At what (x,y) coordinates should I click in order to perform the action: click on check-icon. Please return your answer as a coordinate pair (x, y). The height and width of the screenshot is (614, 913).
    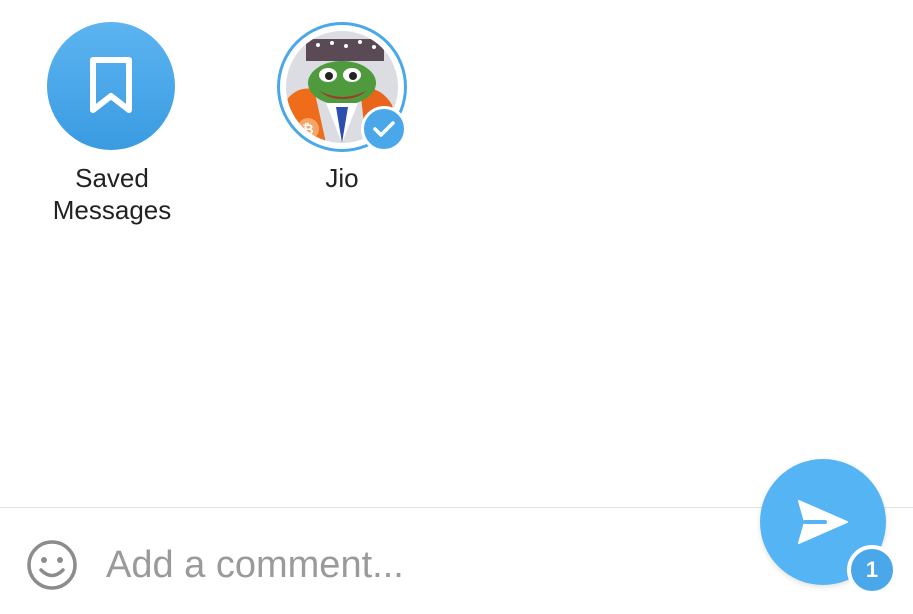
    Looking at the image, I should click on (384, 129).